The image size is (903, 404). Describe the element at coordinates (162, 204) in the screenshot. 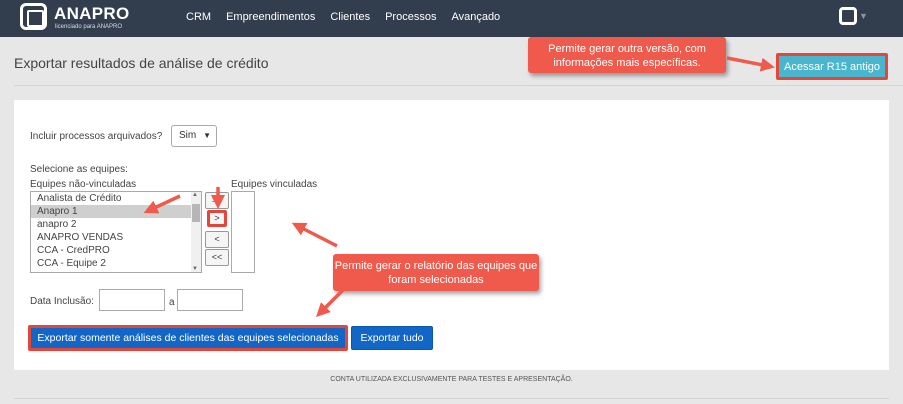

I see `arrow-to-selected-team` at that location.